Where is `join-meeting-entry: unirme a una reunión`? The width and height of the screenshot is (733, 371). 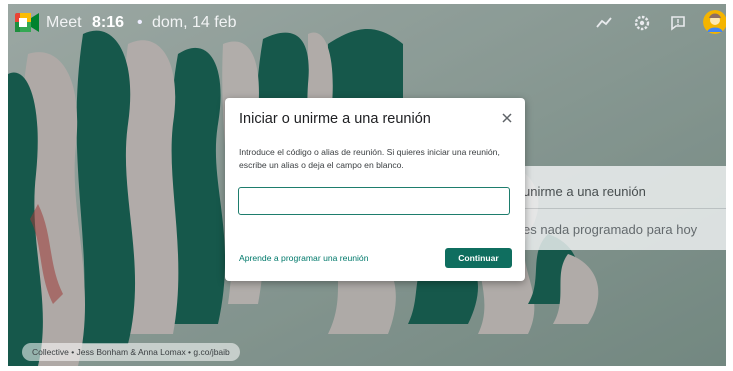 join-meeting-entry: unirme a una reunión is located at coordinates (584, 191).